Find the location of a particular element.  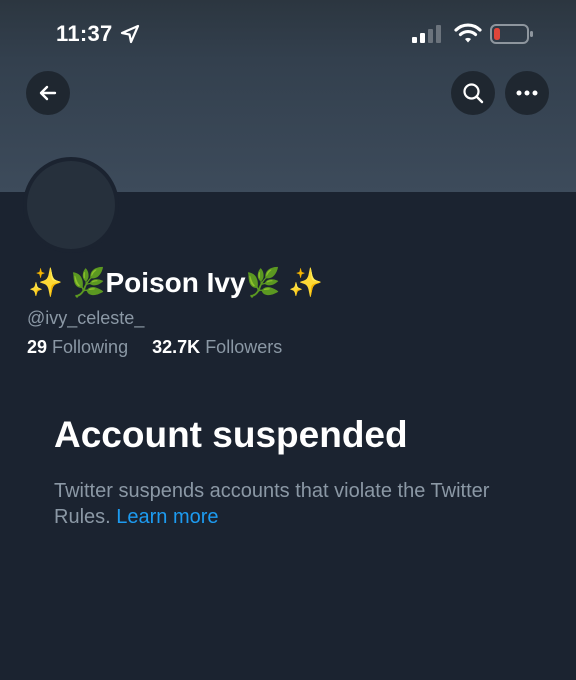

display-name: ✨ 🌿Poison Ivy🌿 ✨ is located at coordinates (176, 282).